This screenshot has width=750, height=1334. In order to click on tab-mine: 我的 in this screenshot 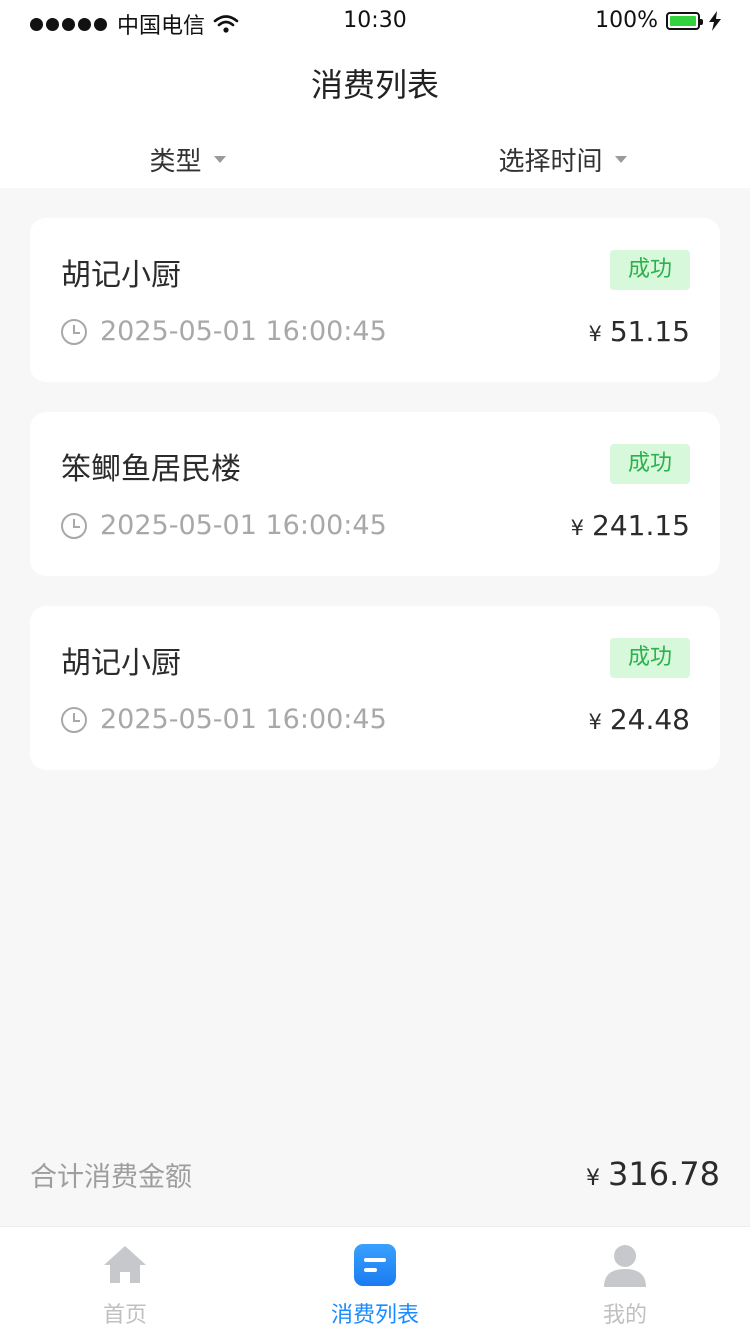, I will do `click(625, 1280)`.